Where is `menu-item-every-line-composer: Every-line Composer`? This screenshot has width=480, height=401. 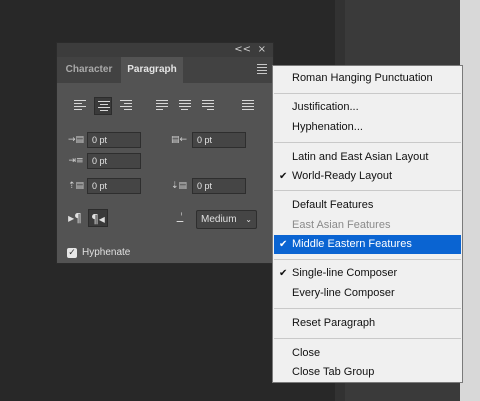
menu-item-every-line-composer: Every-line Composer is located at coordinates (367, 293).